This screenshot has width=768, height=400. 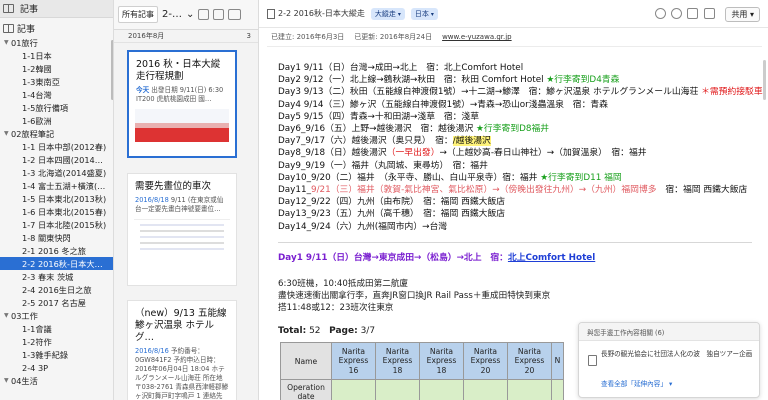 What do you see at coordinates (29, 10) in the screenshot?
I see `sidebar-header-label: 記事` at bounding box center [29, 10].